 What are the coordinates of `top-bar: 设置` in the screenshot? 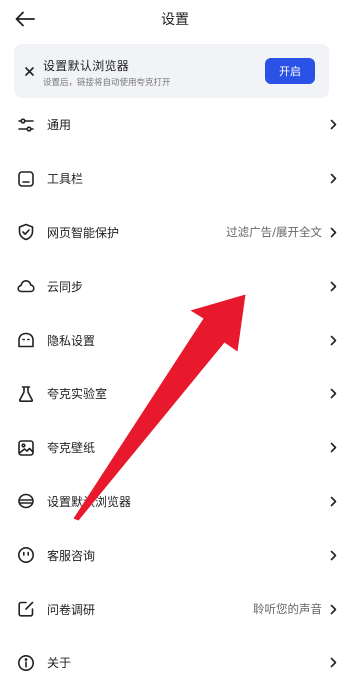 It's located at (175, 19).